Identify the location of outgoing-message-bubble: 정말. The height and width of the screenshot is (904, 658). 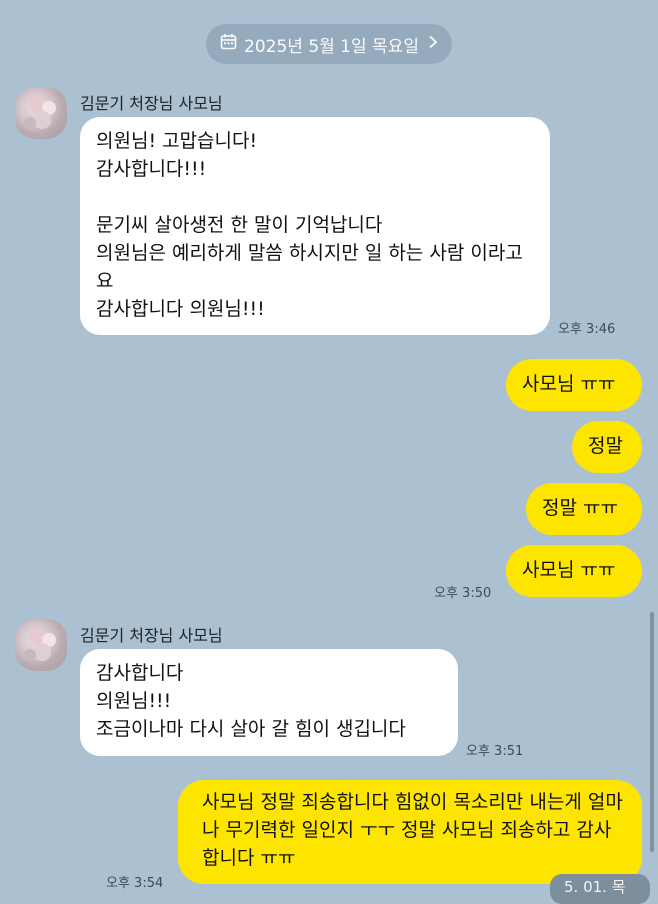
(607, 447).